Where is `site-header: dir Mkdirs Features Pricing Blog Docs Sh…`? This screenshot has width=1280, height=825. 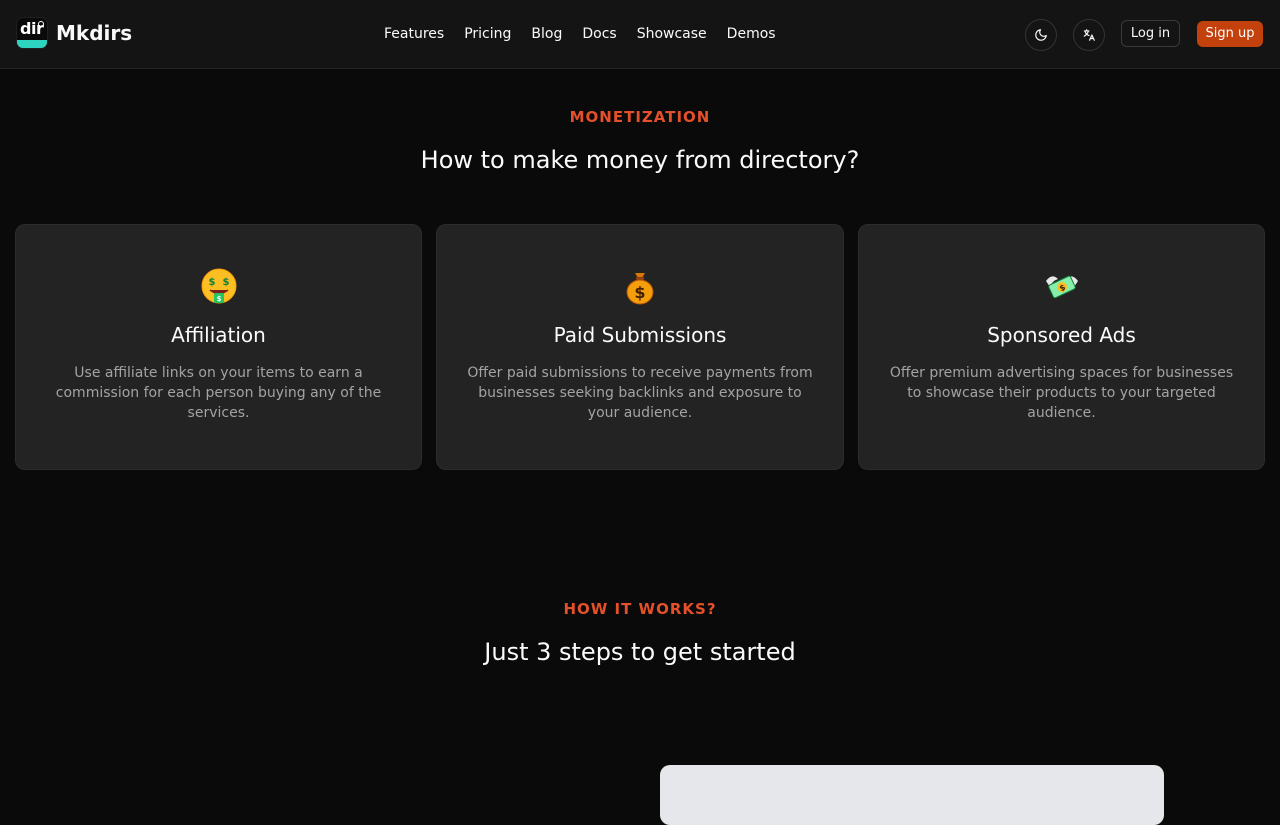 site-header: dir Mkdirs Features Pricing Blog Docs Sh… is located at coordinates (640, 34).